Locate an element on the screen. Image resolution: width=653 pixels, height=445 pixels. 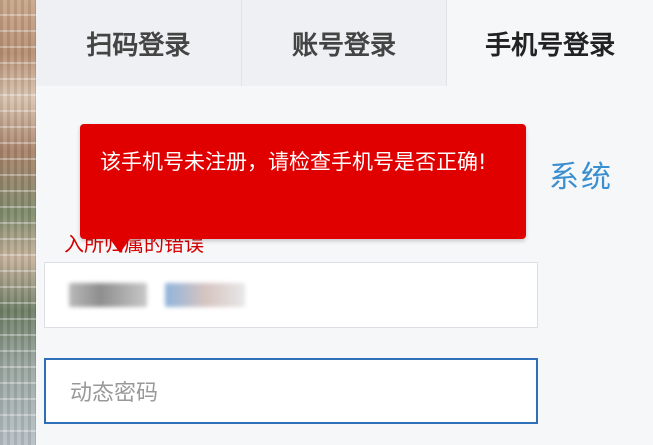
tab-account-login: 账号登录 is located at coordinates (344, 43).